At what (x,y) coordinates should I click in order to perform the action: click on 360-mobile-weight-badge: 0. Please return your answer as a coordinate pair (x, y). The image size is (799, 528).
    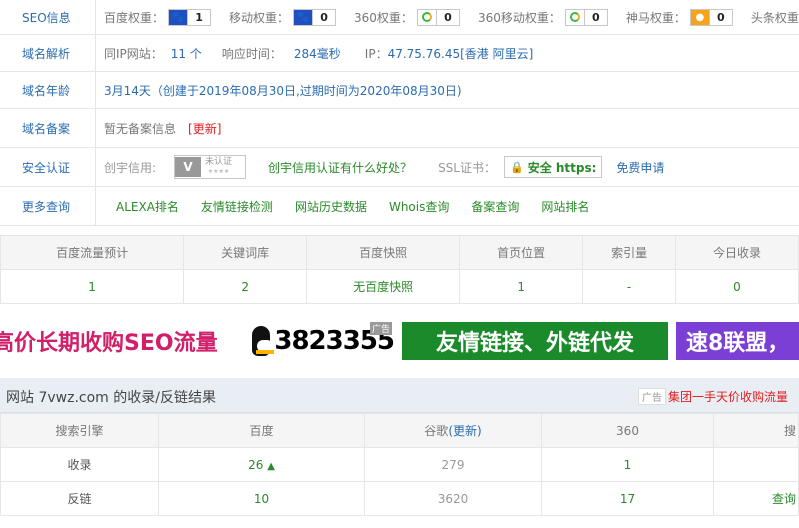
    Looking at the image, I should click on (586, 17).